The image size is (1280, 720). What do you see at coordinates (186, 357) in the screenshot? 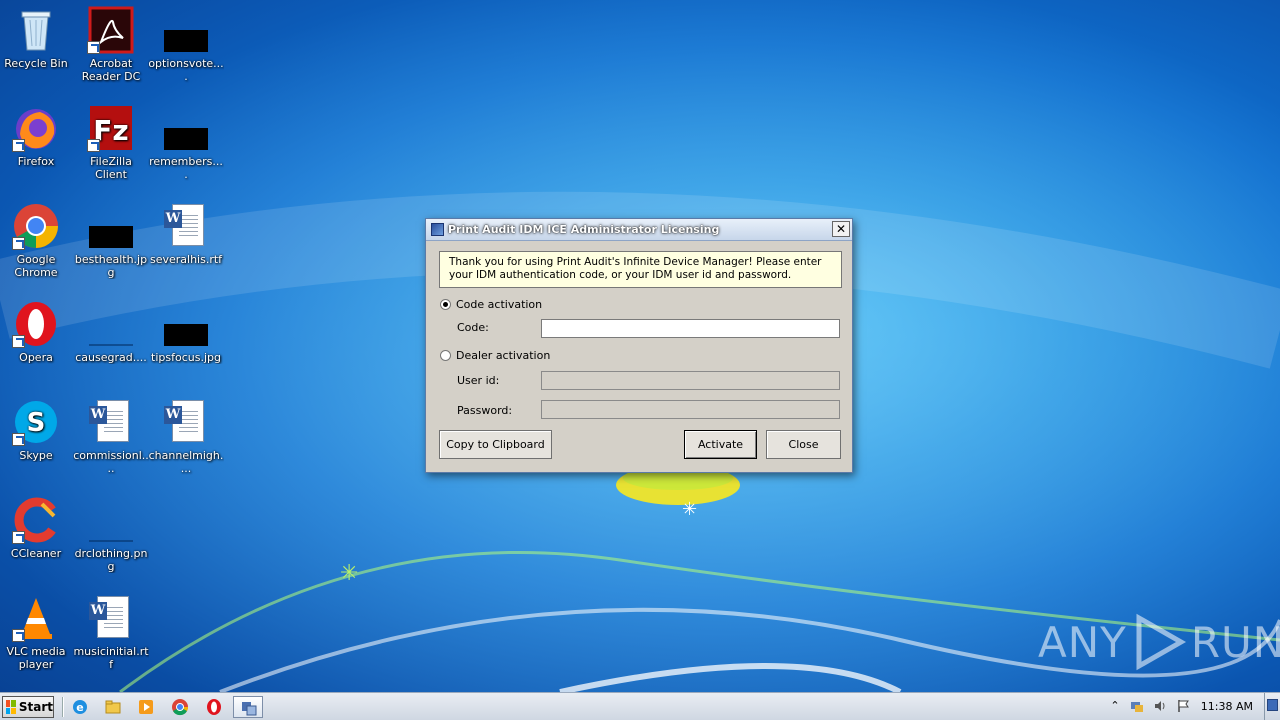
I see `desktop-icon-label: tipsfocus.jpg` at bounding box center [186, 357].